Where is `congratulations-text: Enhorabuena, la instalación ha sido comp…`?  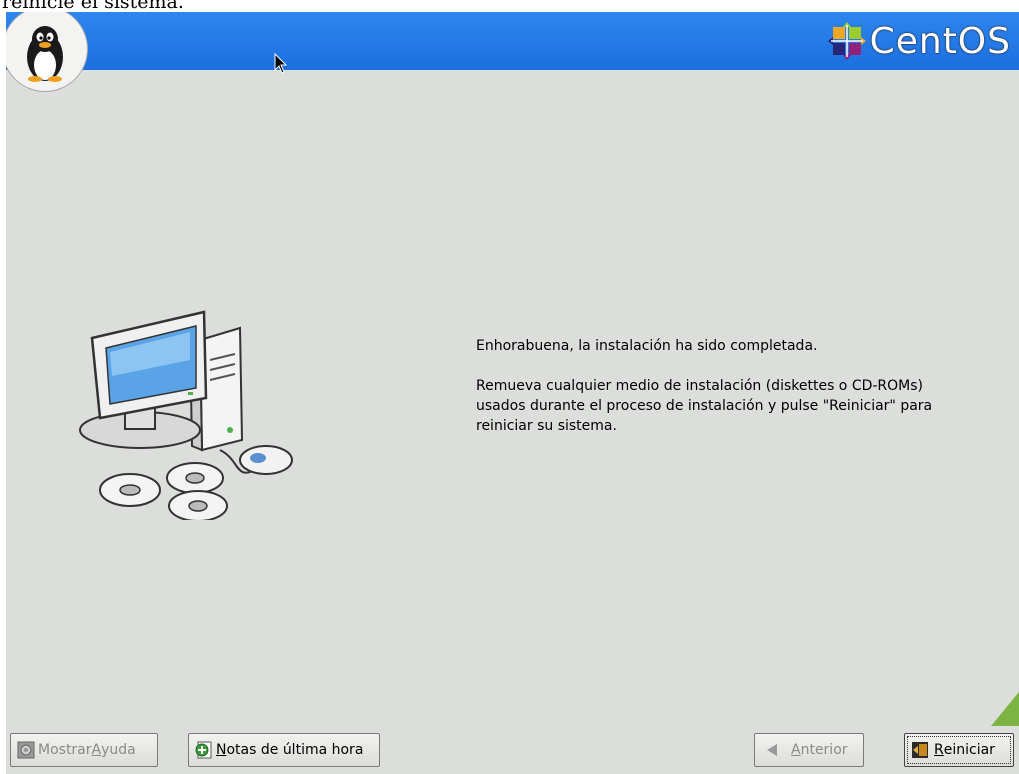 congratulations-text: Enhorabuena, la instalación ha sido comp… is located at coordinates (647, 346).